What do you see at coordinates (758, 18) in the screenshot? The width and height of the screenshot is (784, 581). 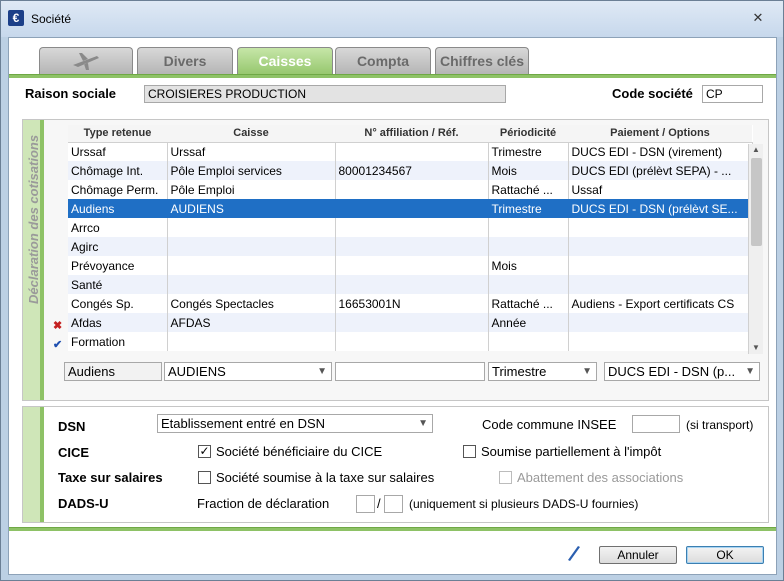 I see `close-button: ✕` at bounding box center [758, 18].